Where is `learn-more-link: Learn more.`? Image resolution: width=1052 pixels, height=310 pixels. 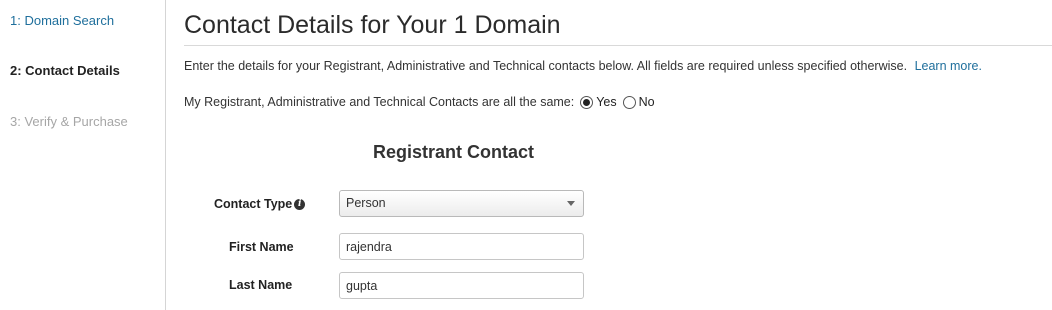 learn-more-link: Learn more. is located at coordinates (948, 66).